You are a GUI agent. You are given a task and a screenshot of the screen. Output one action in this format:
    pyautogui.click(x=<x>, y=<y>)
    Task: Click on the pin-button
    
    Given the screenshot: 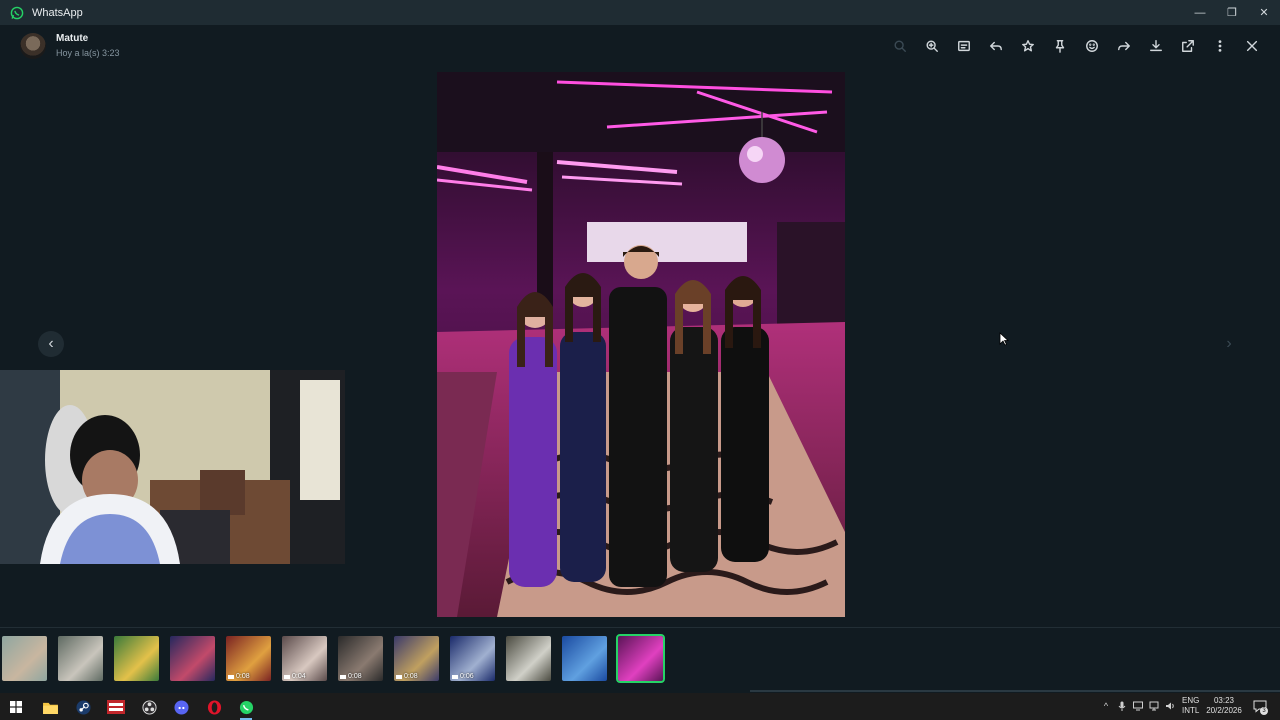 What is the action you would take?
    pyautogui.click(x=1060, y=46)
    